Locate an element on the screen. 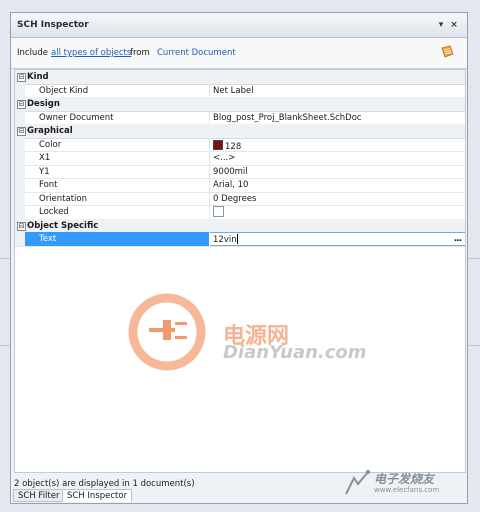 This screenshot has width=480, height=512. property-row-x1: X1 <...> is located at coordinates (240, 158).